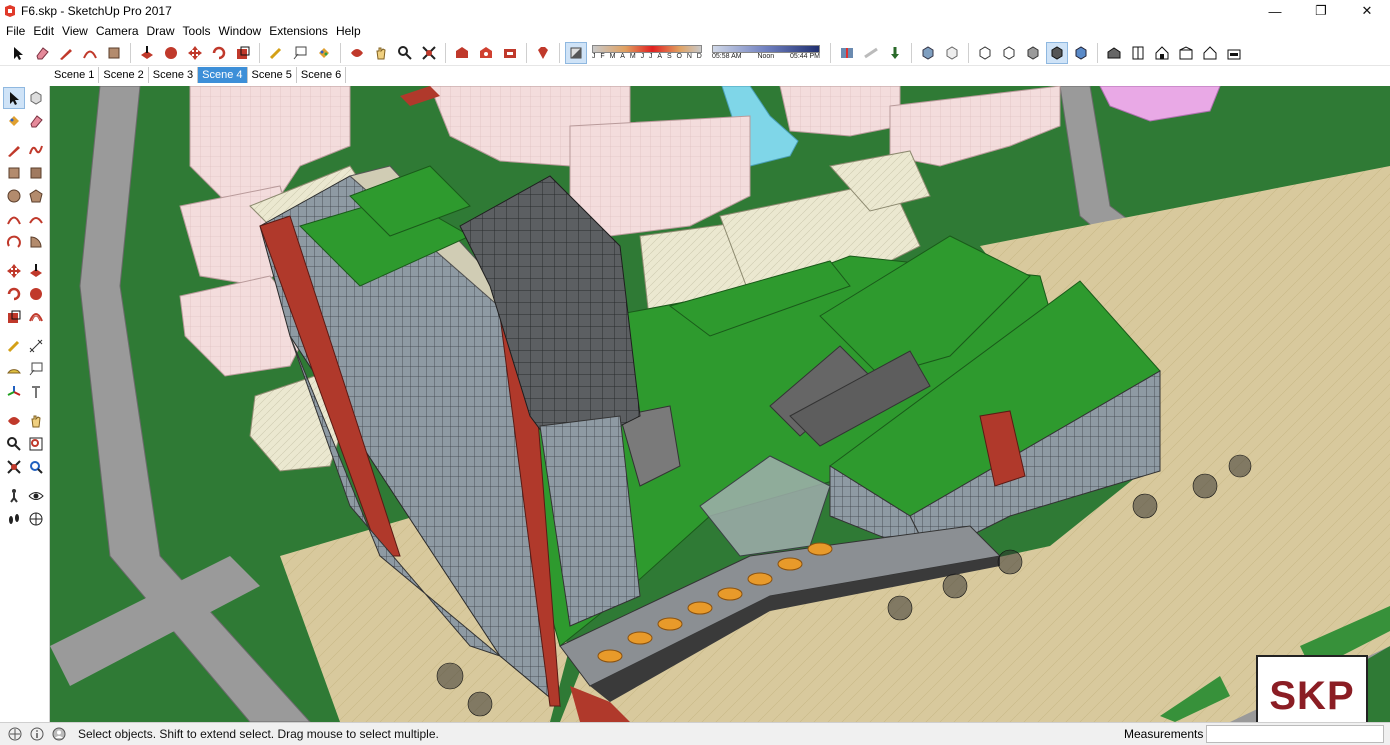 The height and width of the screenshot is (745, 1390). What do you see at coordinates (14, 496) in the screenshot?
I see `position-camera-tool` at bounding box center [14, 496].